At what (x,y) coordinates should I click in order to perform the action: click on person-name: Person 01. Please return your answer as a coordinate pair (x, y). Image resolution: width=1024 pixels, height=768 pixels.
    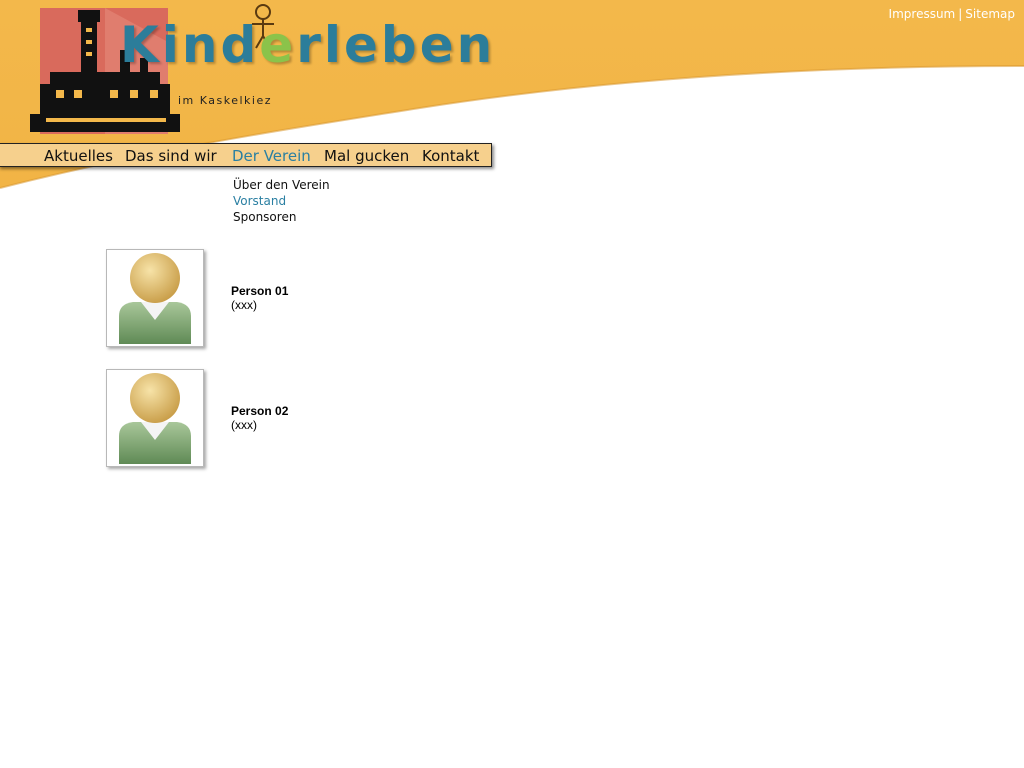
    Looking at the image, I should click on (260, 291).